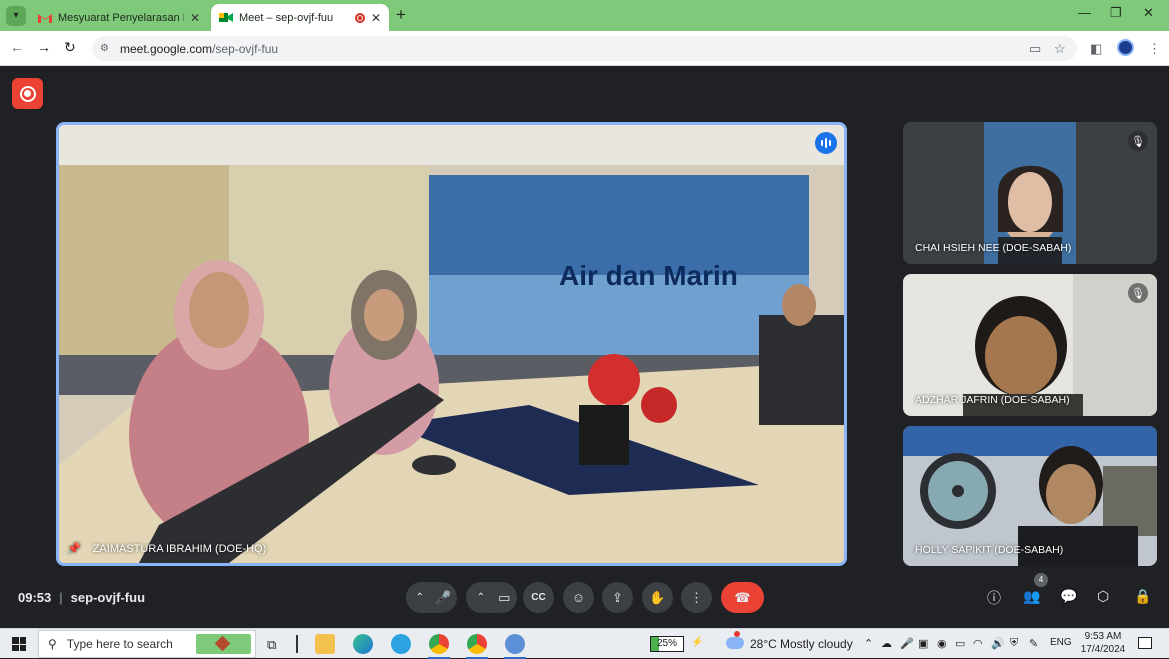 Image resolution: width=1169 pixels, height=659 pixels. I want to click on taskbar-search-box: ⚲ Type here to search, so click(147, 644).